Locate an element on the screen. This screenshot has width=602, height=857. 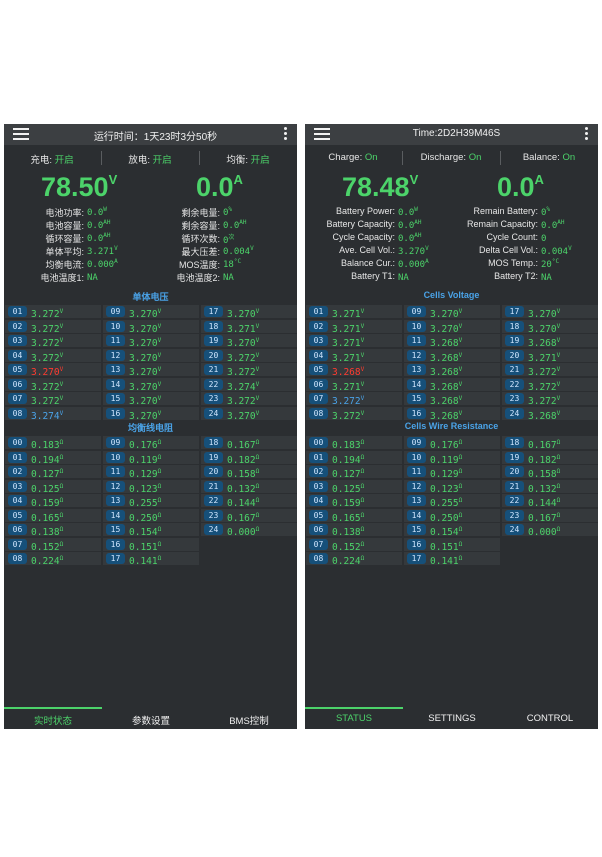
cell-voltage-item: 09 3.270V is located at coordinates (151, 312).